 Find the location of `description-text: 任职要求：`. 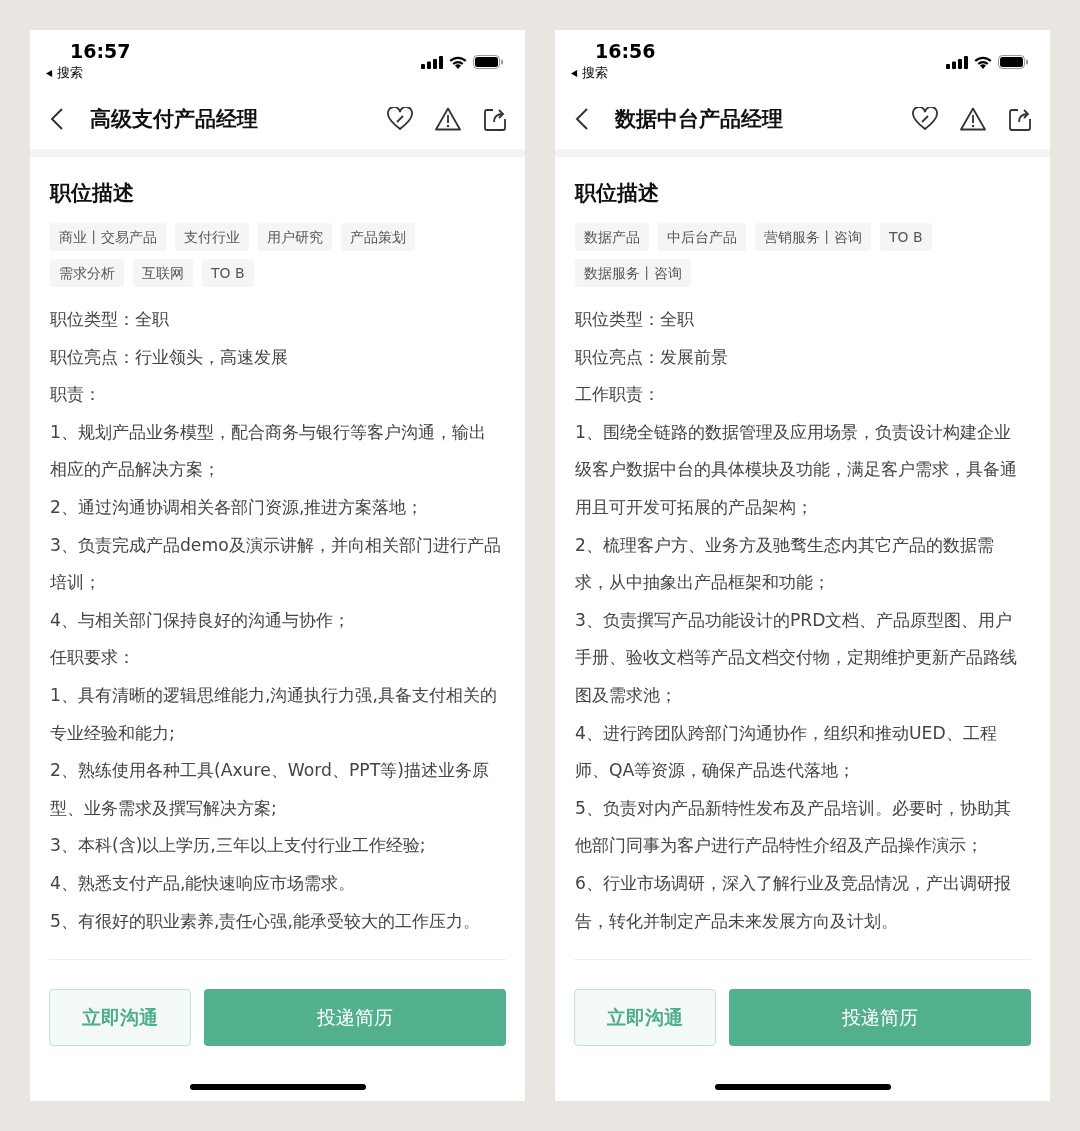

description-text: 任职要求： is located at coordinates (93, 658).